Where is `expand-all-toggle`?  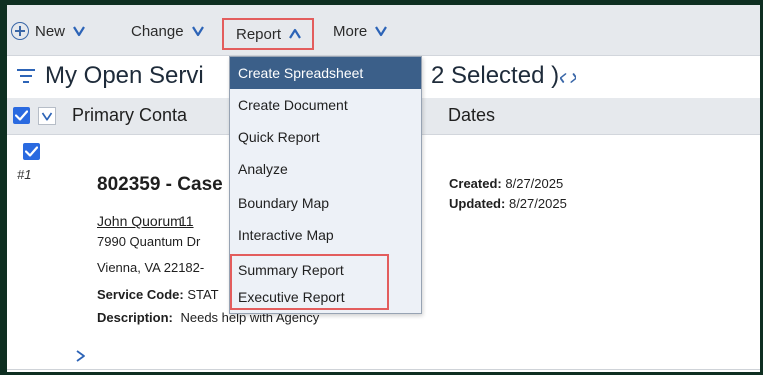
expand-all-toggle is located at coordinates (47, 116).